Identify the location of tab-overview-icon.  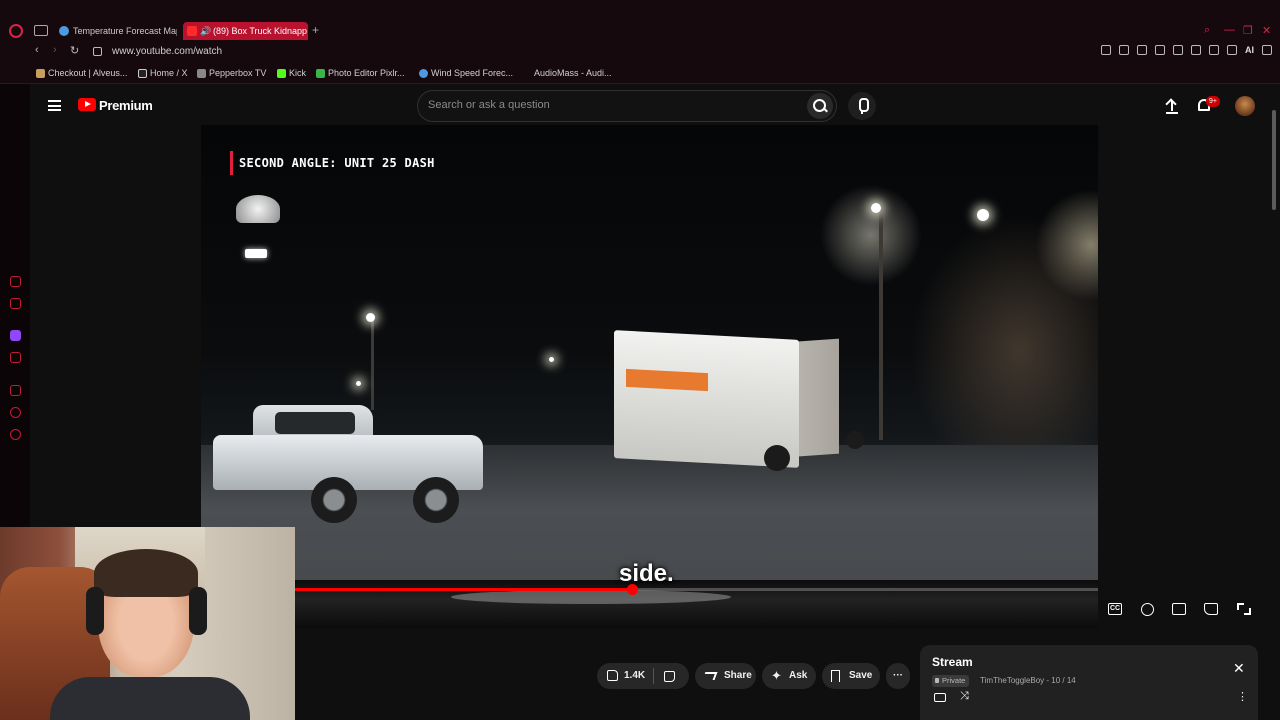
(41, 30).